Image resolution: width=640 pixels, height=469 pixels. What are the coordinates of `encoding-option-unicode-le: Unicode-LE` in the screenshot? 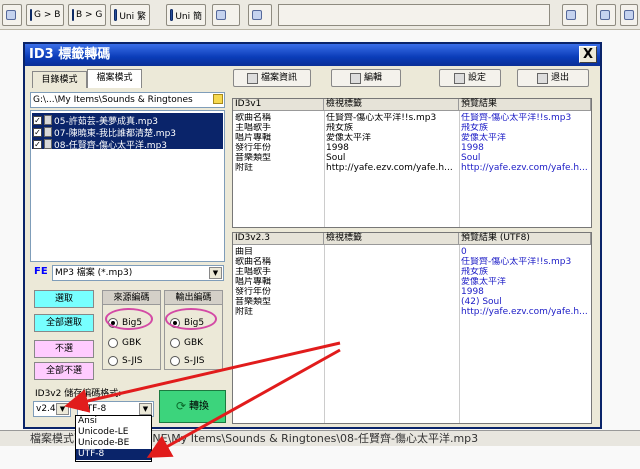 It's located at (113, 432).